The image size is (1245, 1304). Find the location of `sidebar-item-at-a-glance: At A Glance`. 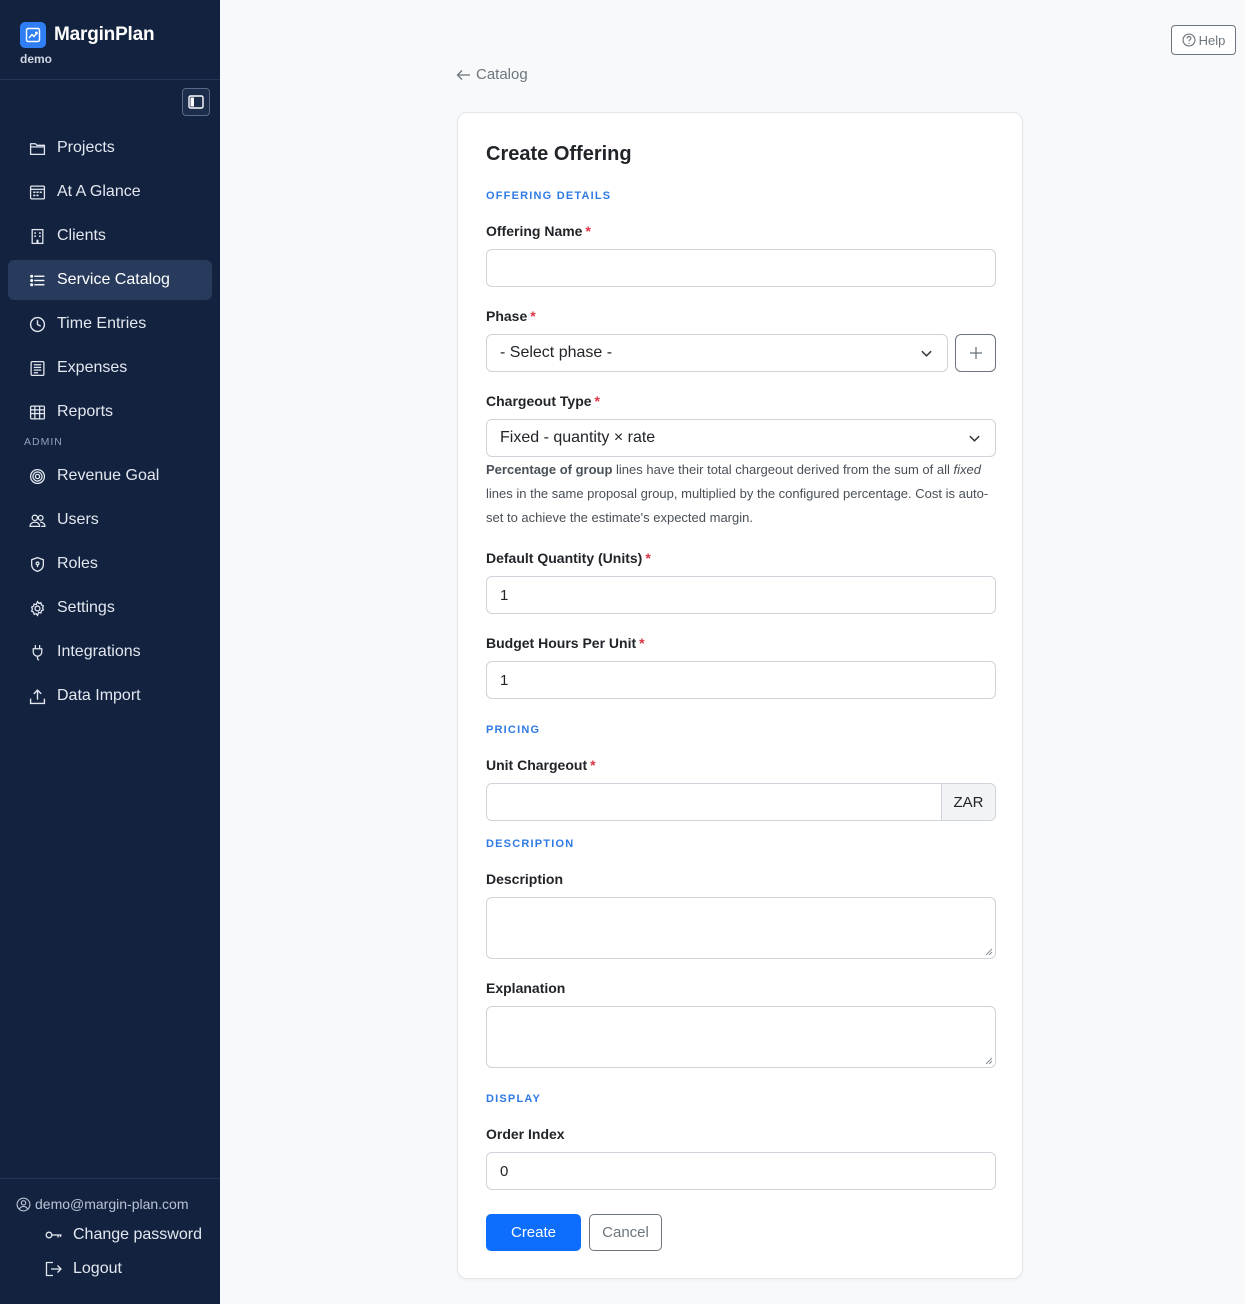

sidebar-item-at-a-glance: At A Glance is located at coordinates (110, 192).